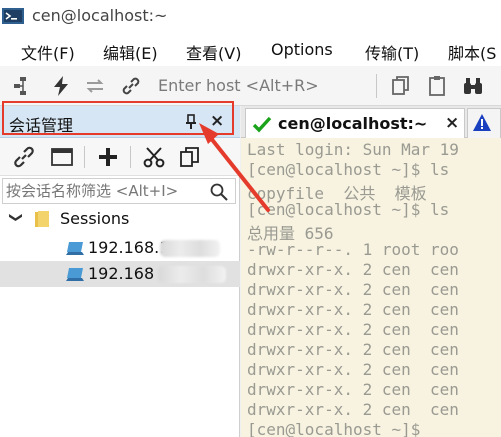 Image resolution: width=501 pixels, height=437 pixels. What do you see at coordinates (392, 52) in the screenshot?
I see `menu-transfer: 传输(T)` at bounding box center [392, 52].